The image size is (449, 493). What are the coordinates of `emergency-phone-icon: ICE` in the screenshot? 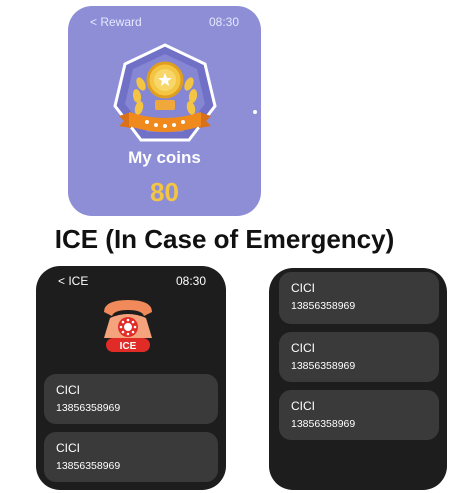 It's located at (128, 324).